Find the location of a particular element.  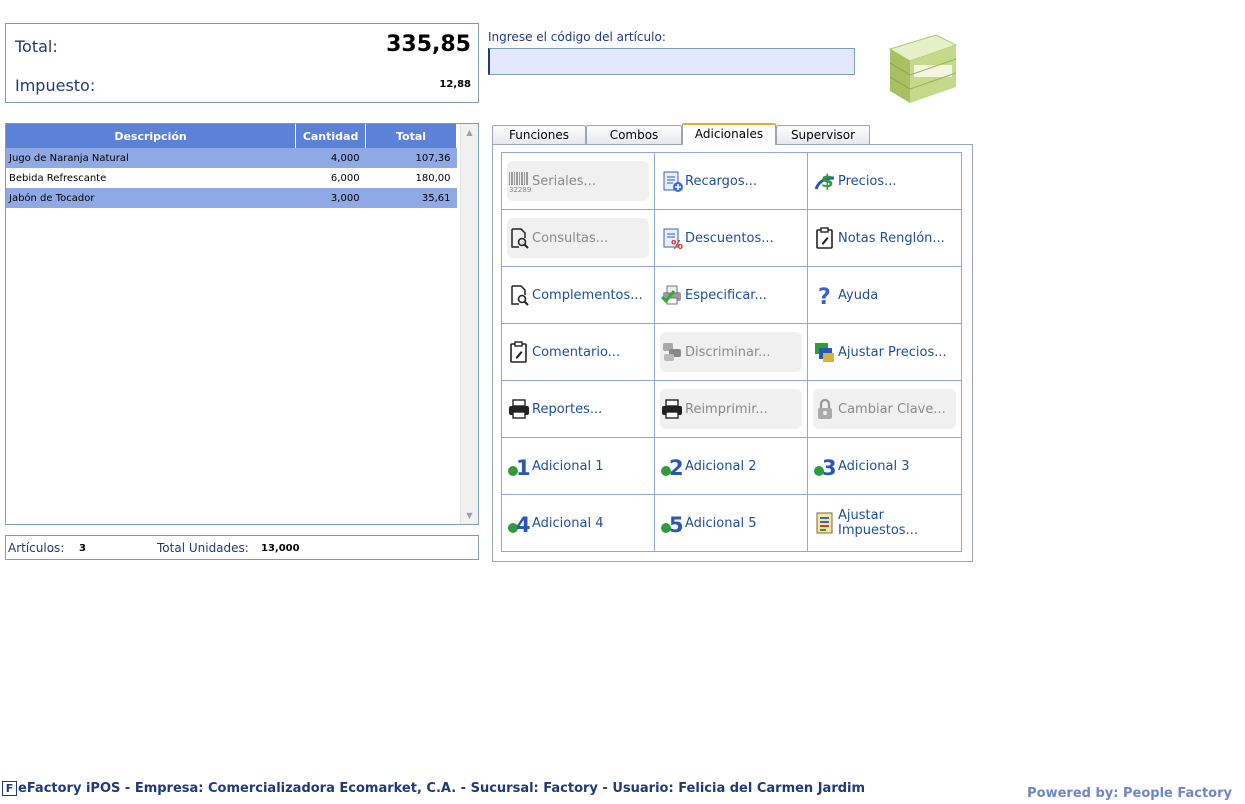

col-header-total: Total is located at coordinates (411, 136).